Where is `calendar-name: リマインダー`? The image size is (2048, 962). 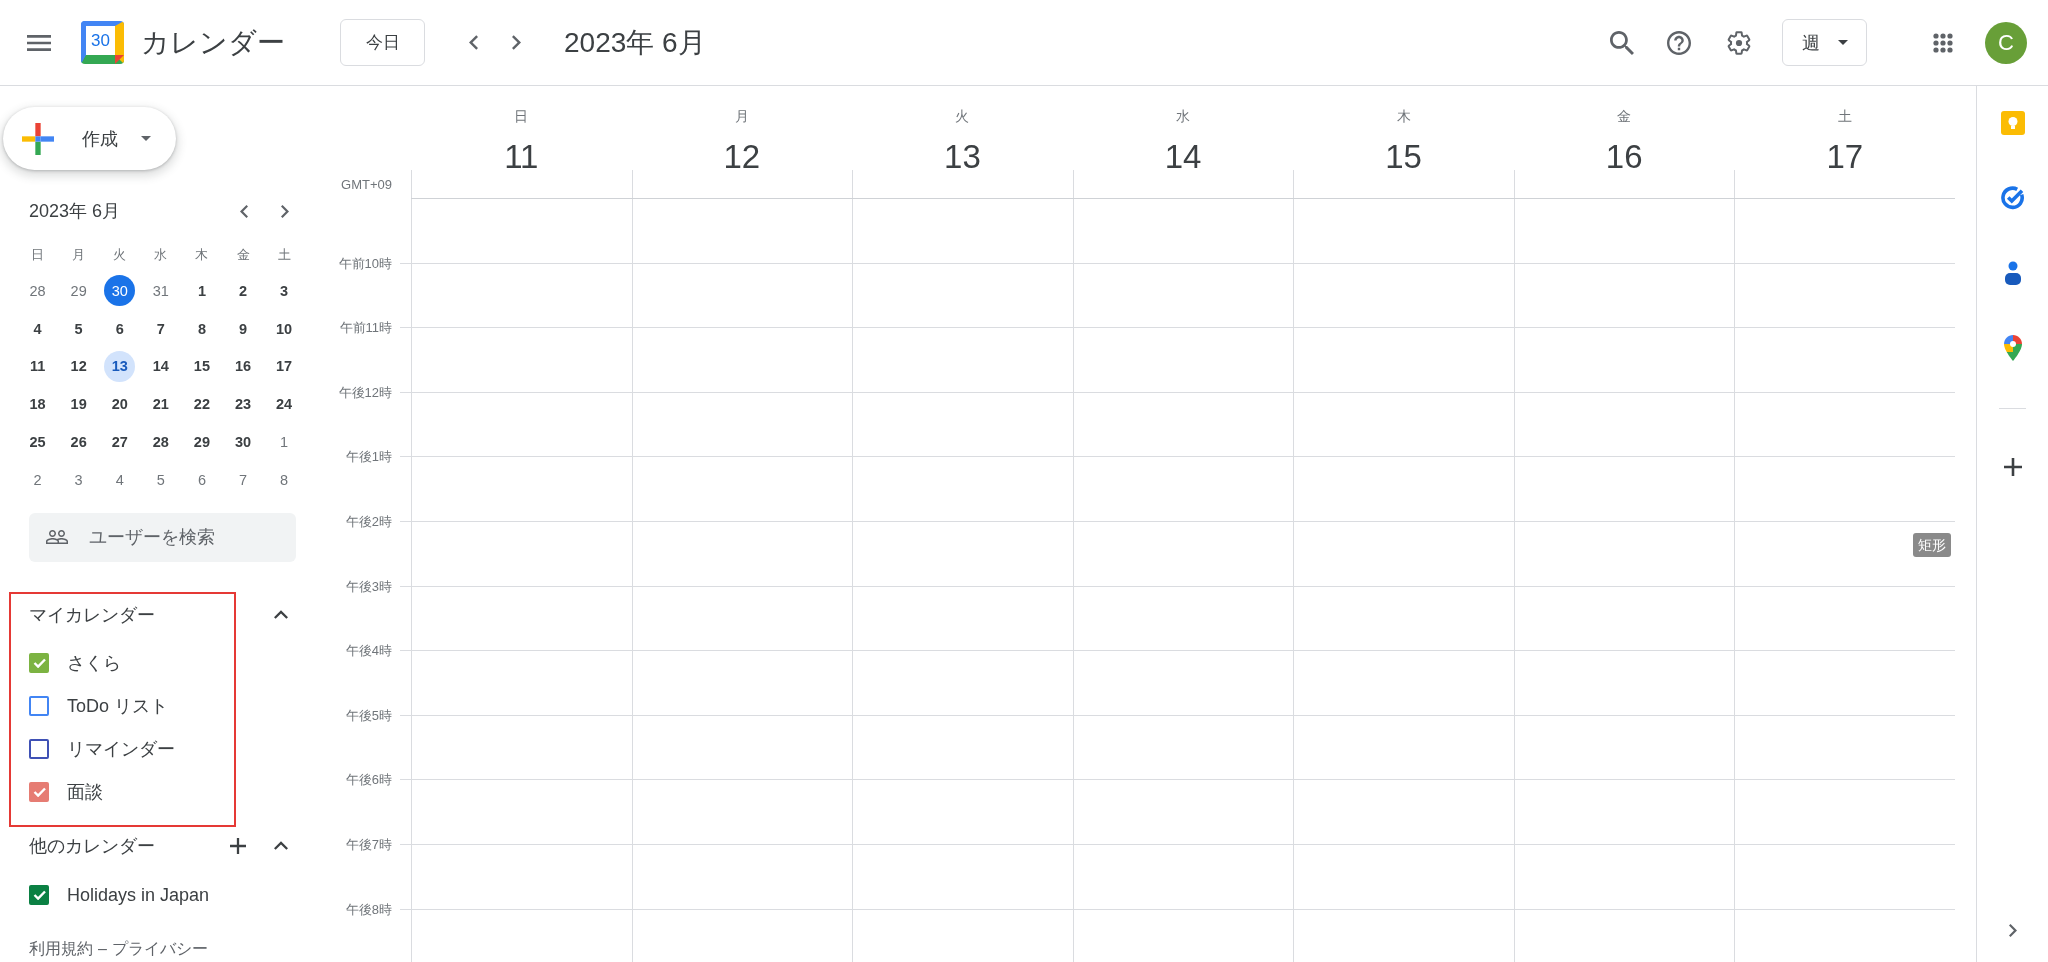 calendar-name: リマインダー is located at coordinates (121, 749).